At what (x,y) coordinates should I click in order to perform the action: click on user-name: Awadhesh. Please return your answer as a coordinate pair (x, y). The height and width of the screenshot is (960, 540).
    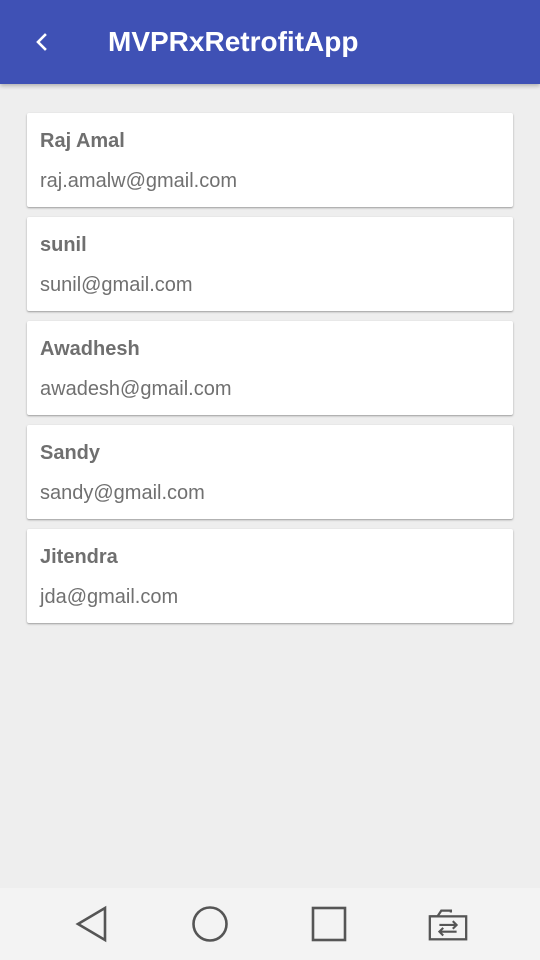
    Looking at the image, I should click on (90, 349).